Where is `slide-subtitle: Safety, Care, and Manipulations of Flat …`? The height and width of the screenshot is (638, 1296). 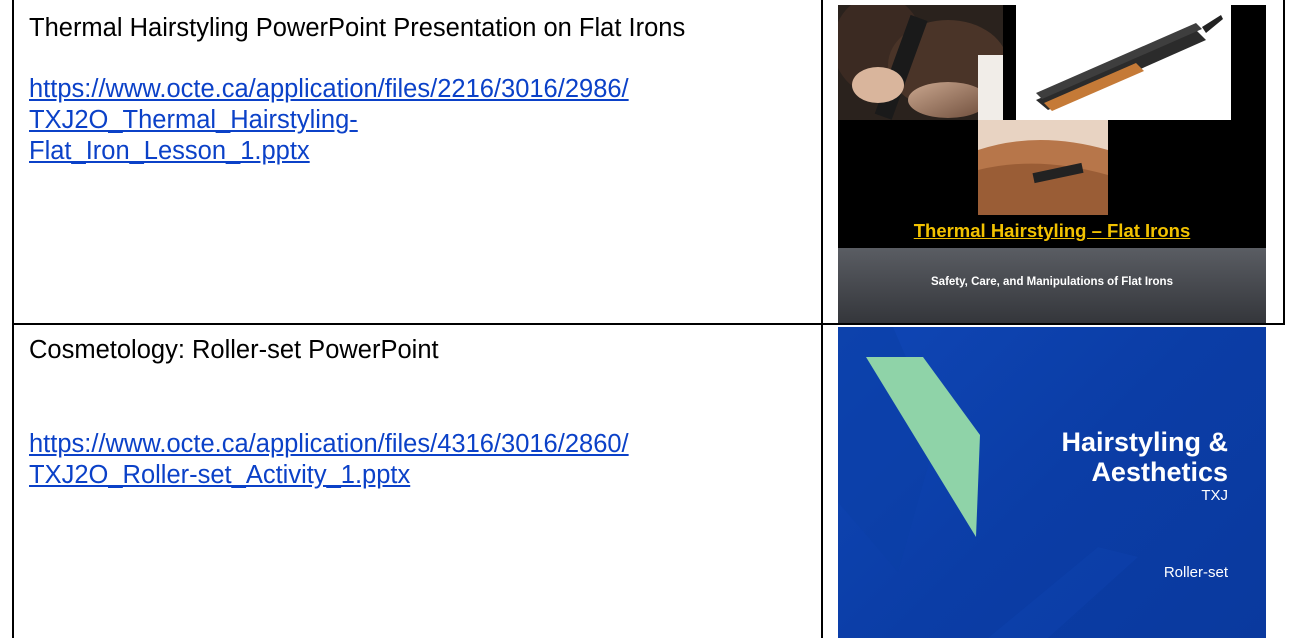 slide-subtitle: Safety, Care, and Manipulations of Flat … is located at coordinates (1052, 282).